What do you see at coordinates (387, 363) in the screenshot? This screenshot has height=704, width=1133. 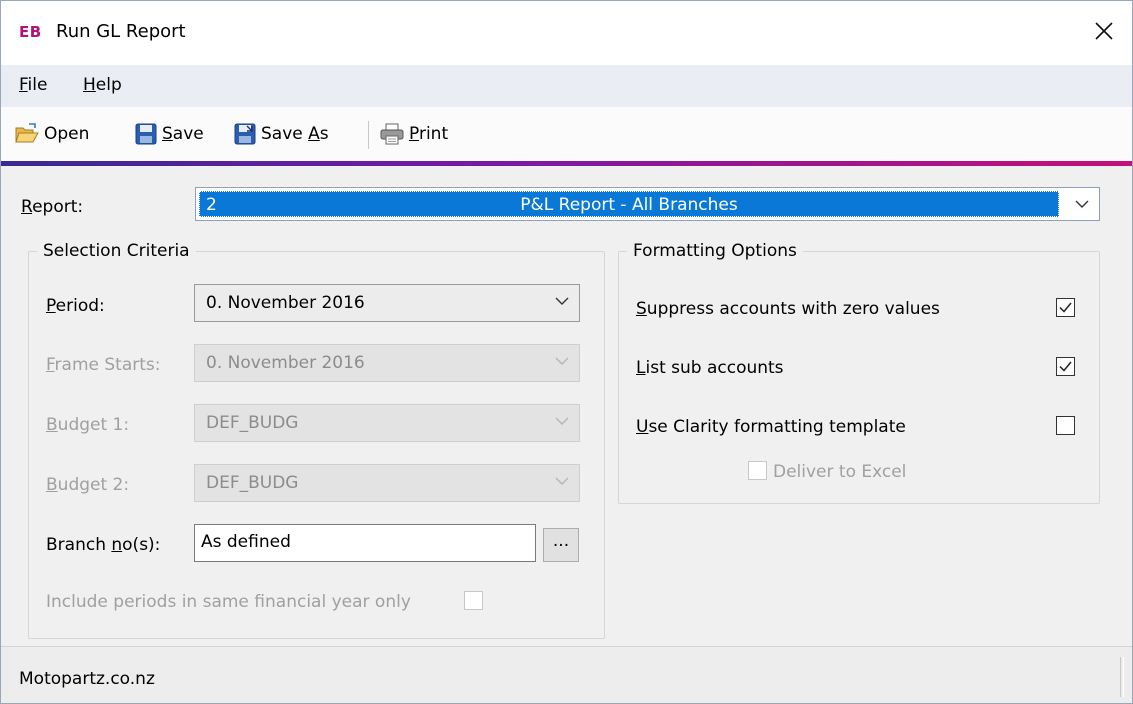 I see `frame-starts-dropdown: 0. November 2016` at bounding box center [387, 363].